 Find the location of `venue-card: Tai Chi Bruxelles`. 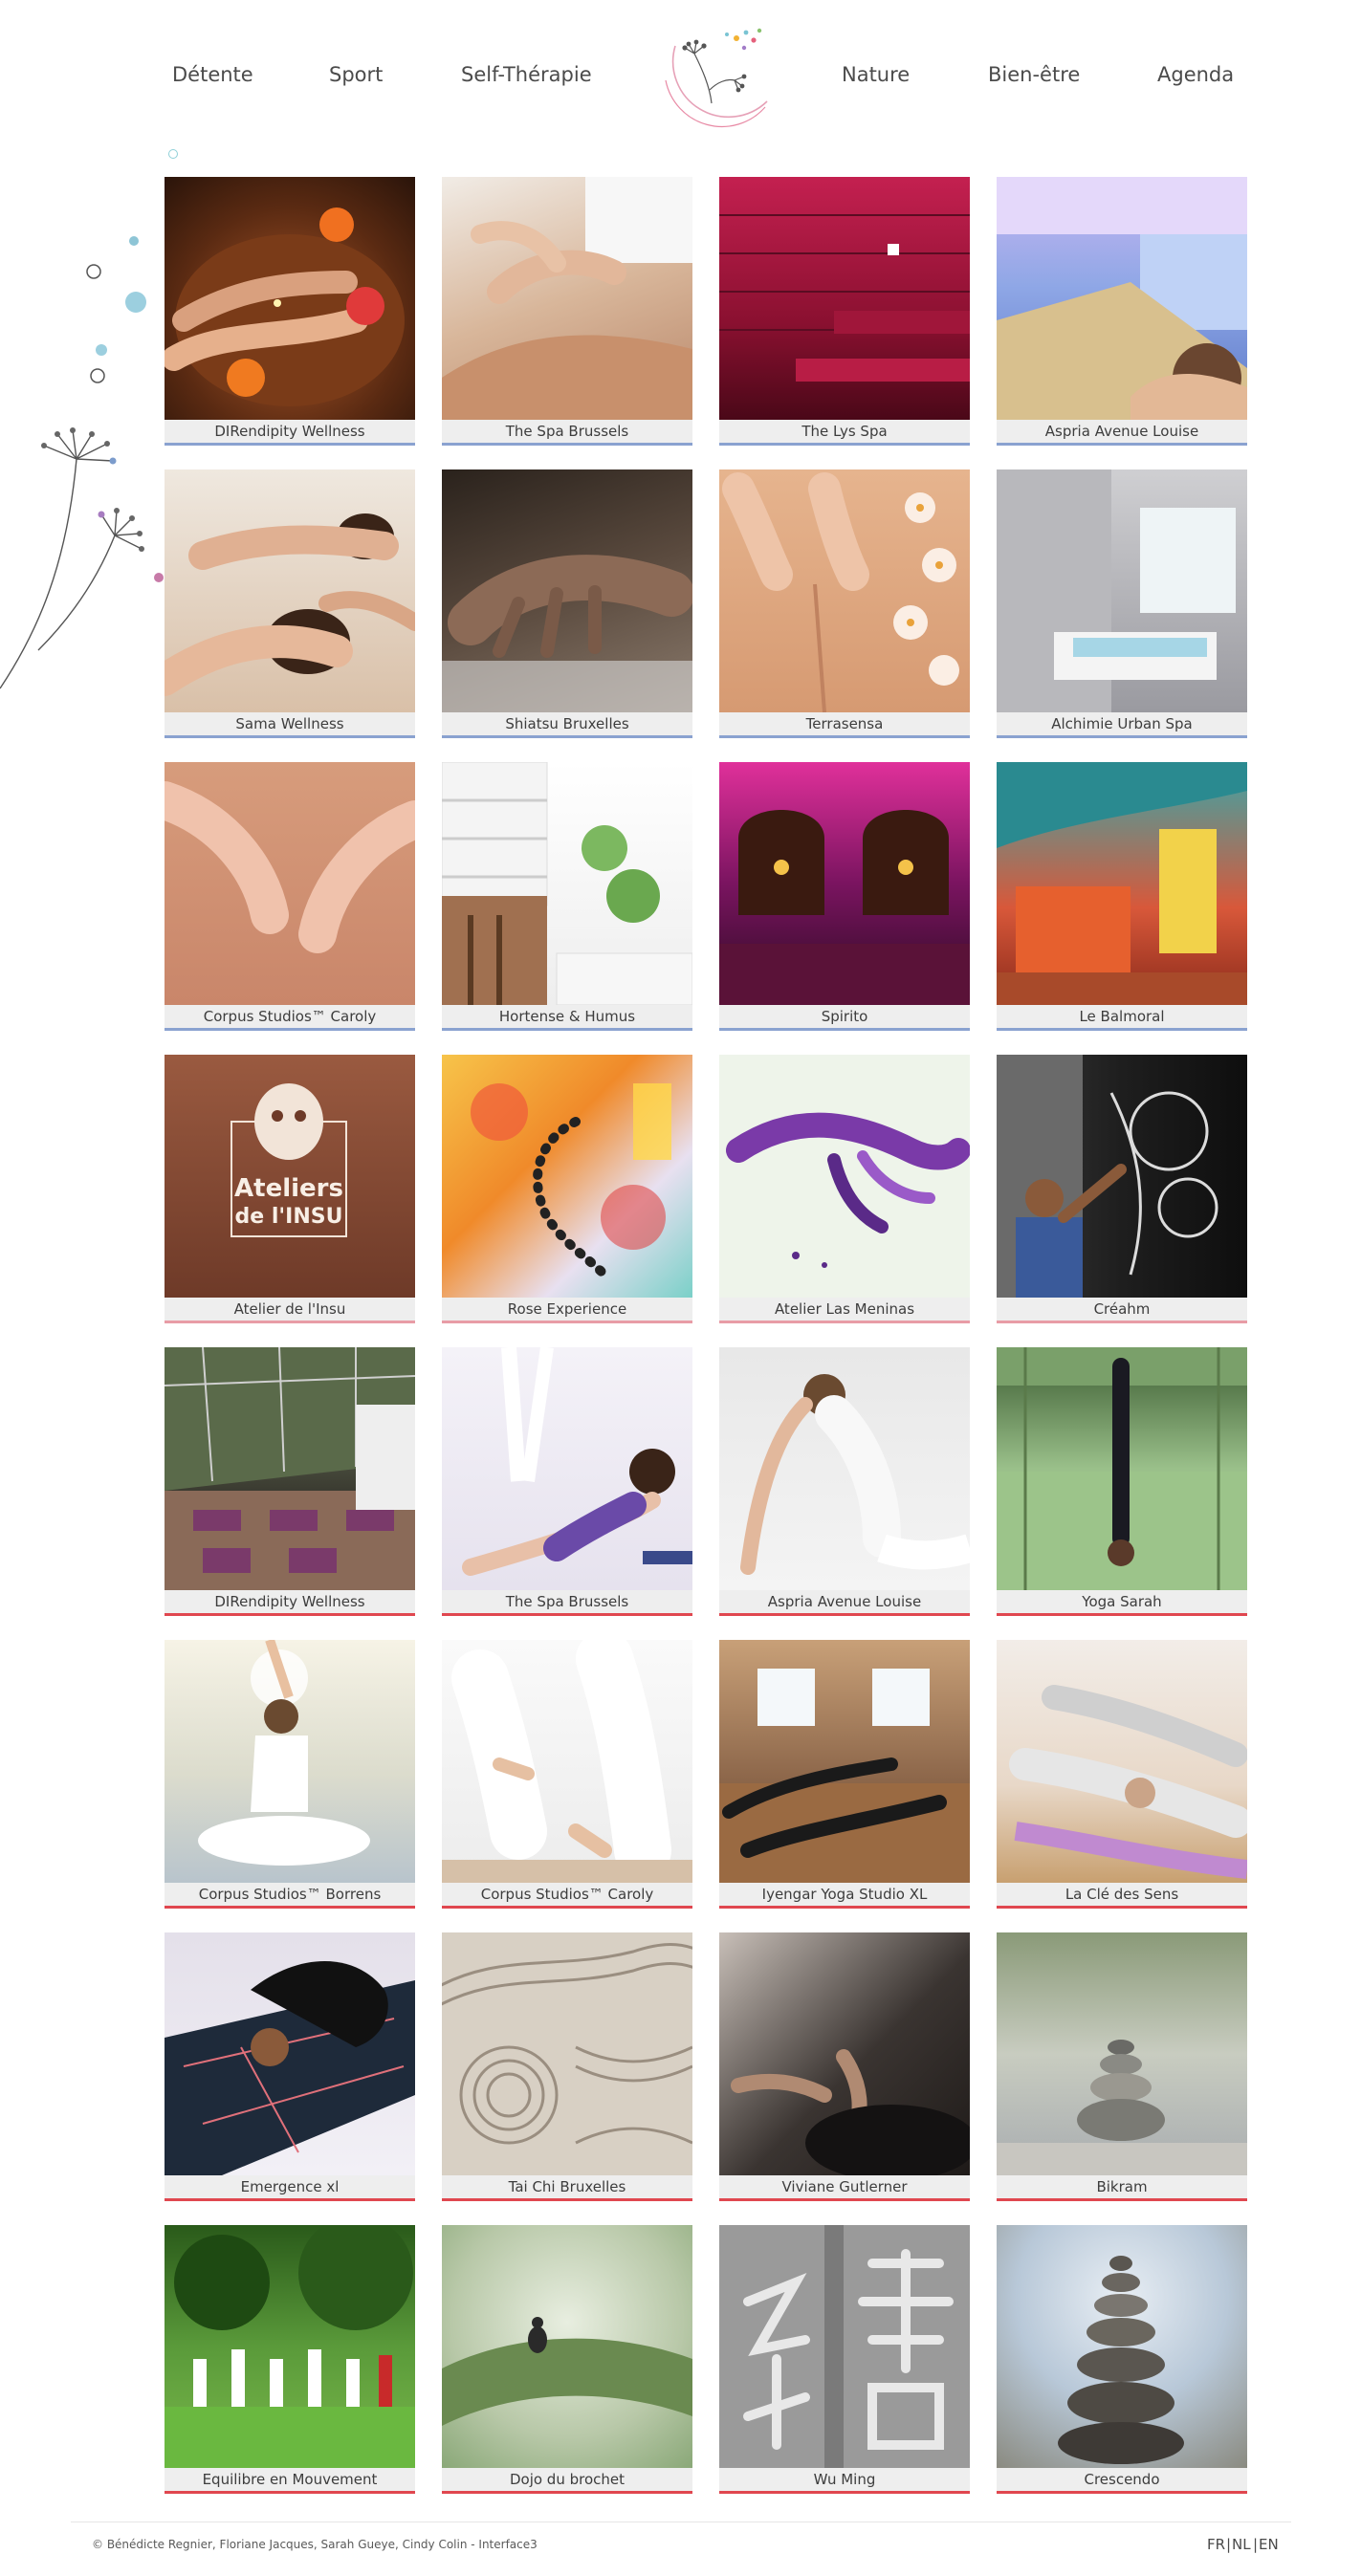

venue-card: Tai Chi Bruxelles is located at coordinates (567, 2067).